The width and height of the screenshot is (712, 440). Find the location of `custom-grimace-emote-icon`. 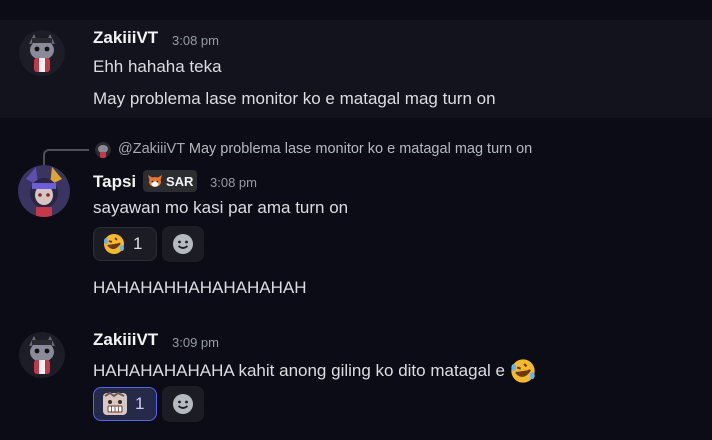

custom-grimace-emote-icon is located at coordinates (115, 403).